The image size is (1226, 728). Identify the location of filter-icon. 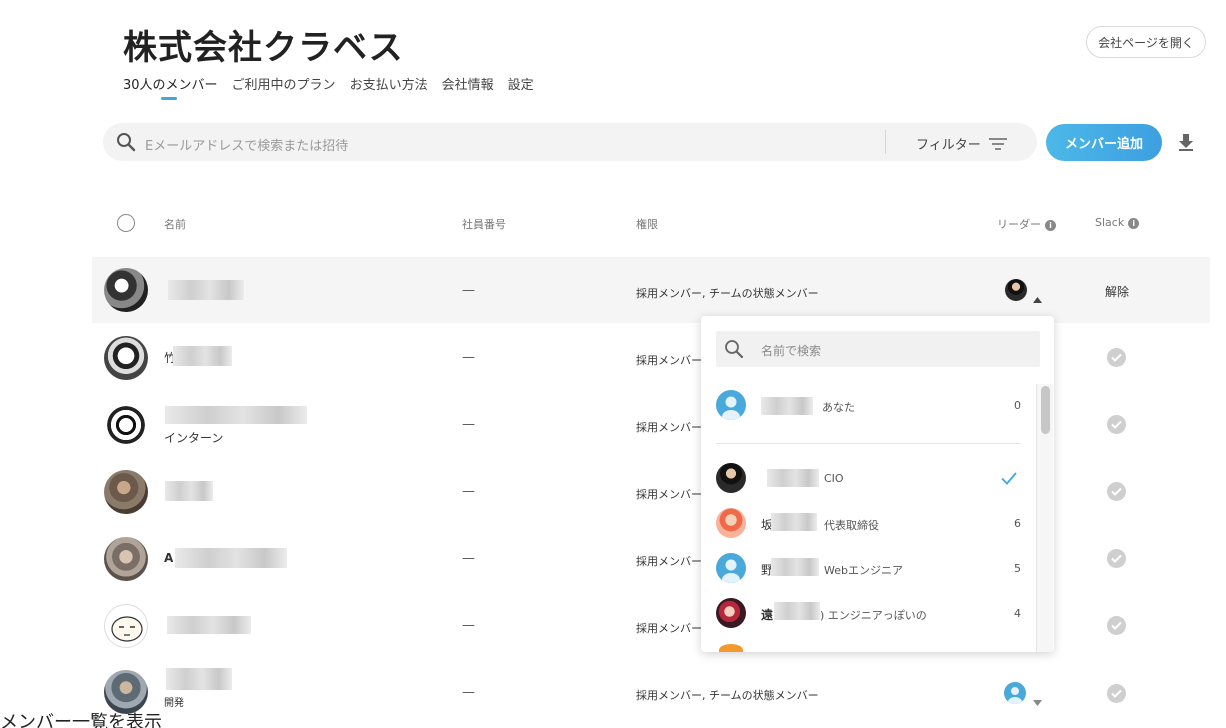
(997, 143).